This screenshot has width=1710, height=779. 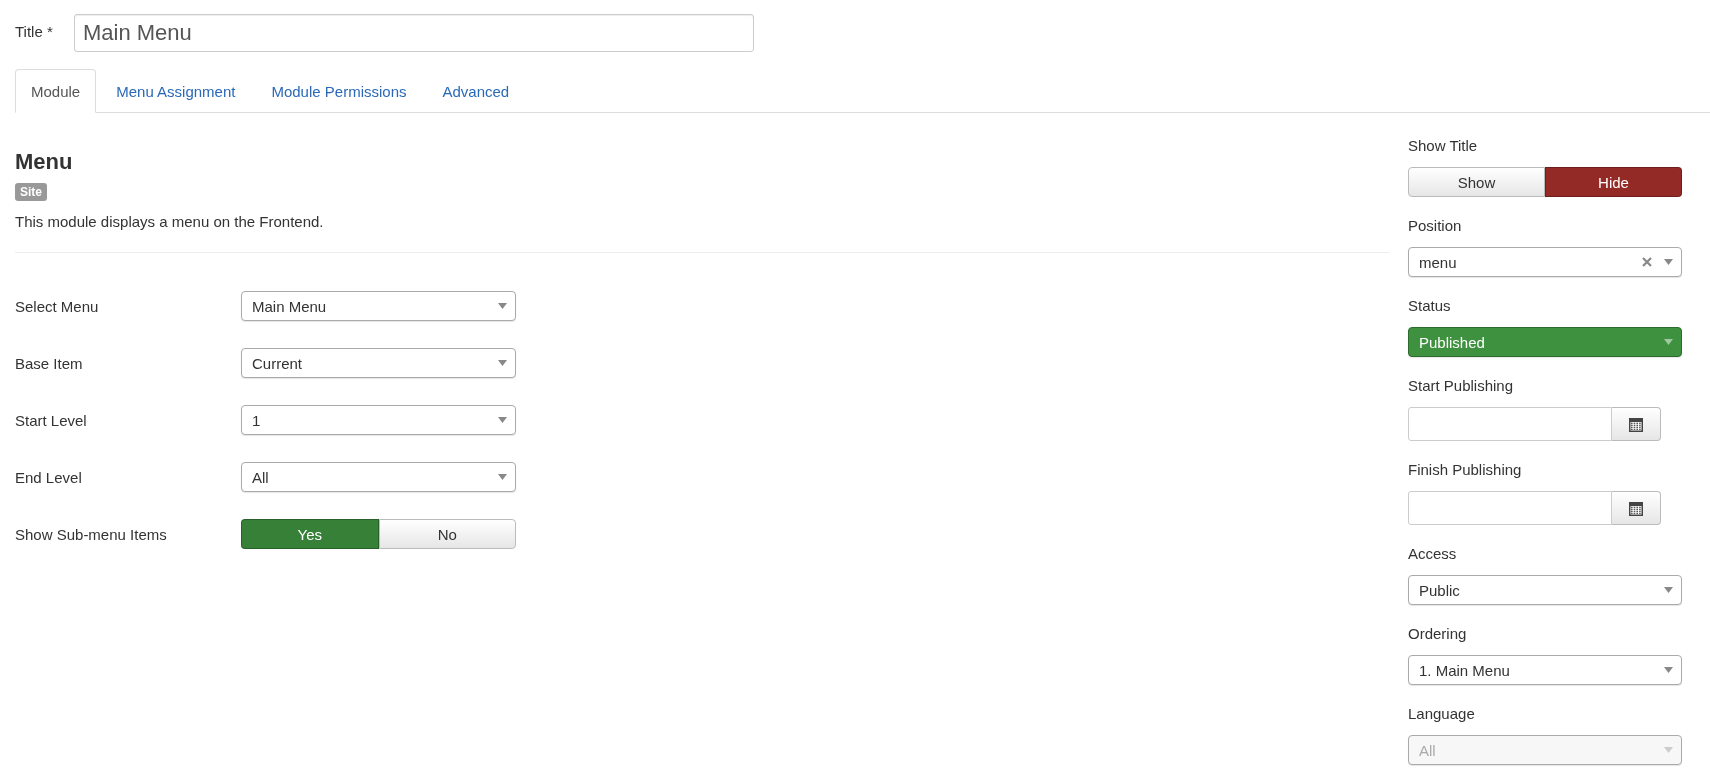 What do you see at coordinates (1545, 262) in the screenshot?
I see `dropdown: menu` at bounding box center [1545, 262].